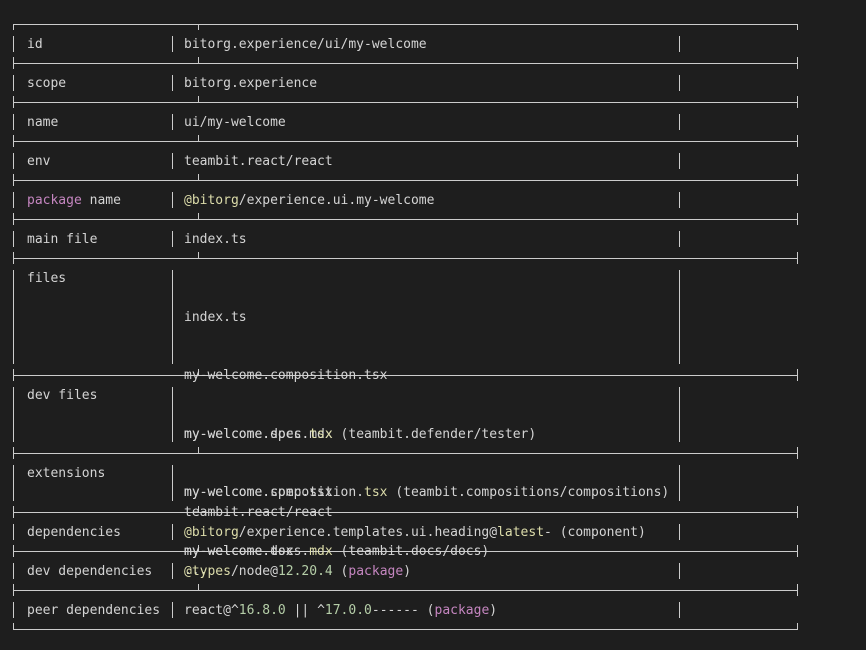  I want to click on row-key: files, so click(47, 278).